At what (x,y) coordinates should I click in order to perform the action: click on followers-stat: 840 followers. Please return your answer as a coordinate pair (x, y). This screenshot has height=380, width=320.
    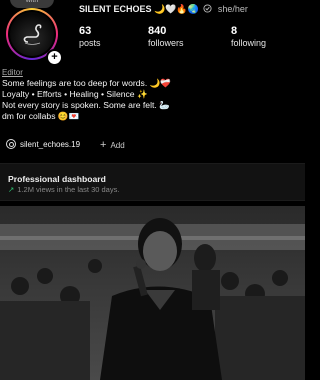
    Looking at the image, I should click on (166, 36).